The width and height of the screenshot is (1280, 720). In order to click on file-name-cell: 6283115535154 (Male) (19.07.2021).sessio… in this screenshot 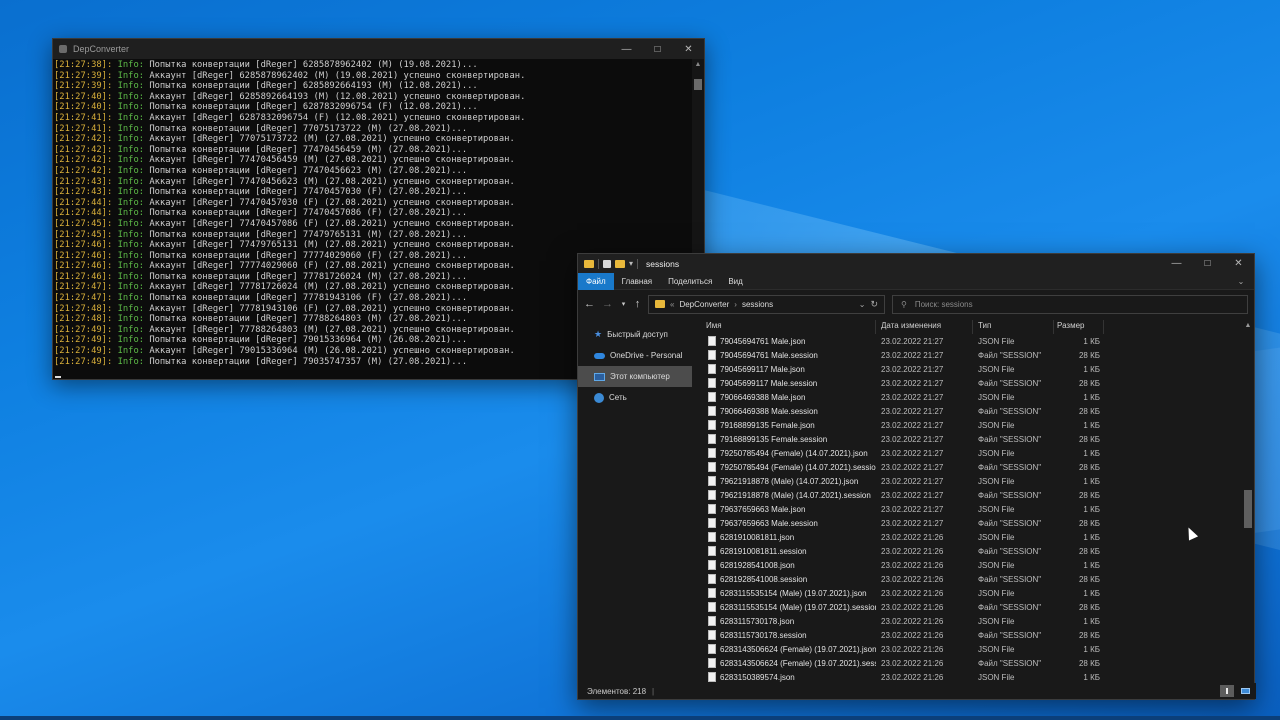, I will do `click(784, 607)`.